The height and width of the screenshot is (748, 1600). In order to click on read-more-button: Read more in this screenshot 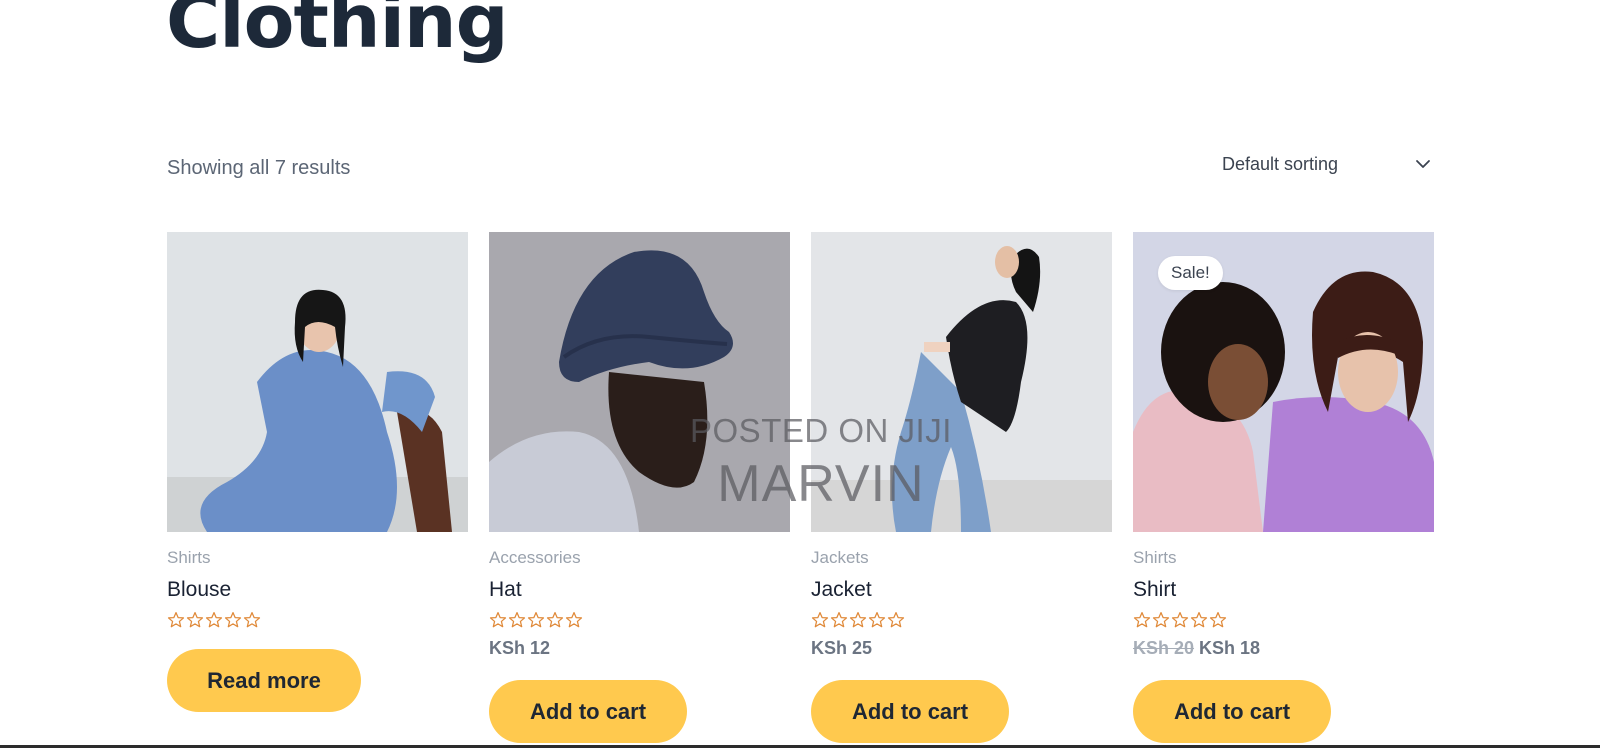, I will do `click(264, 680)`.